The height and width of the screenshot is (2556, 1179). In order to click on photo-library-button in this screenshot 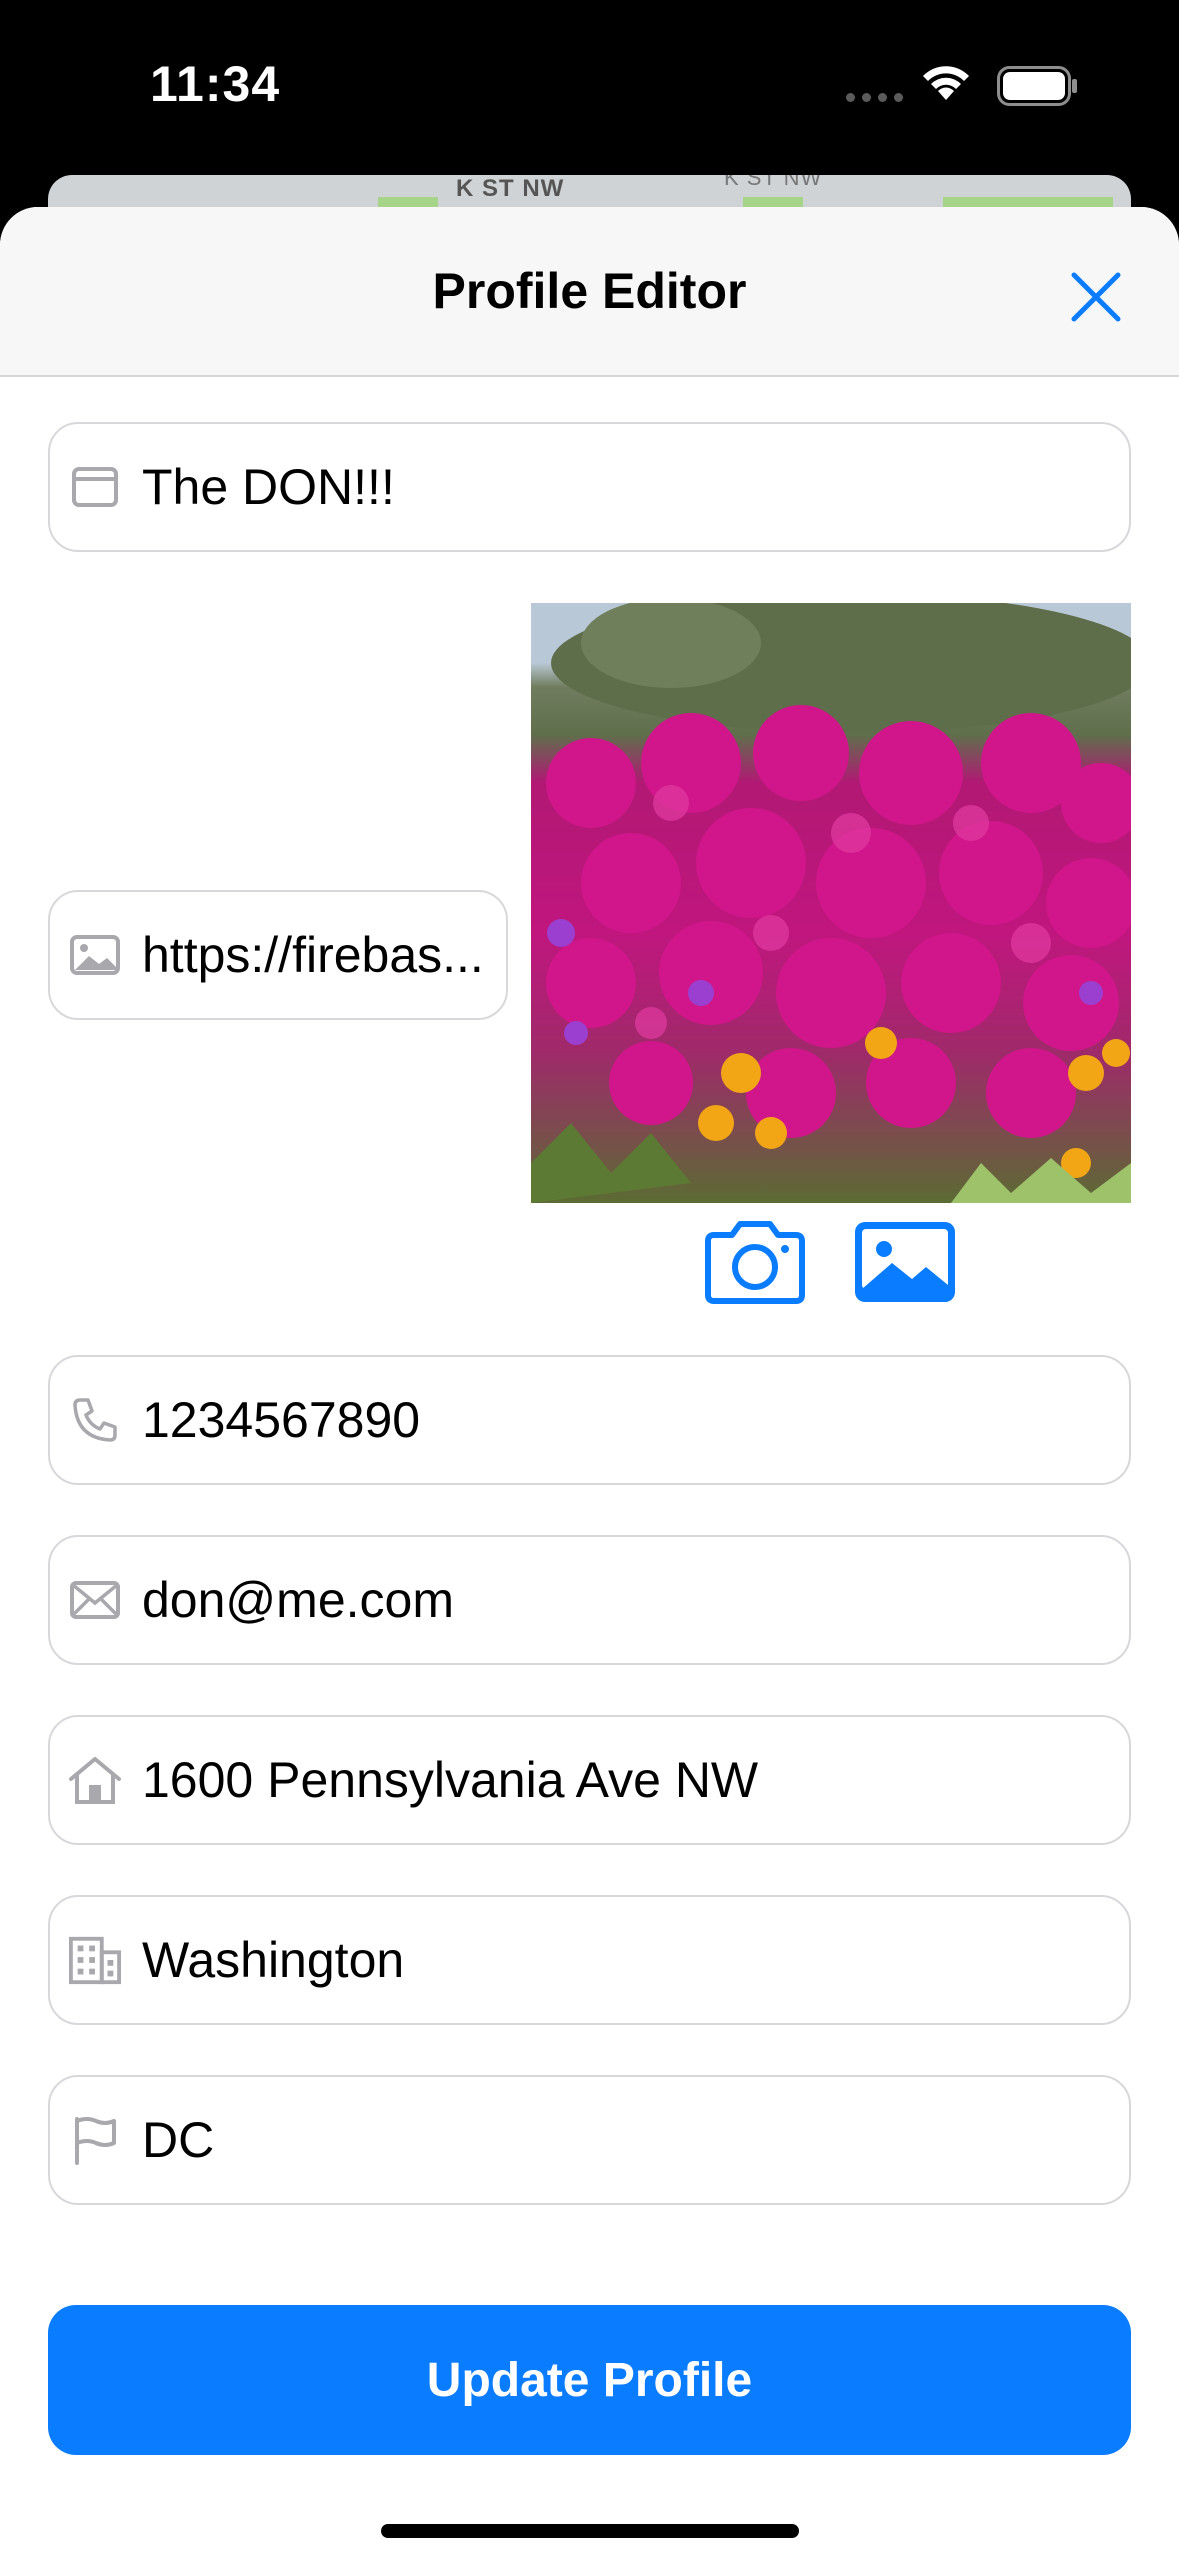, I will do `click(905, 1262)`.